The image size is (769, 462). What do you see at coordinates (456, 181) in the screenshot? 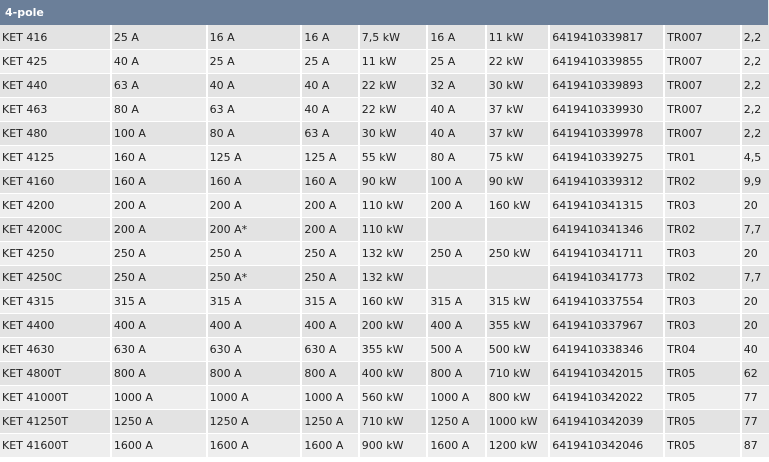
I see `cell-ac23-current: 100 A` at bounding box center [456, 181].